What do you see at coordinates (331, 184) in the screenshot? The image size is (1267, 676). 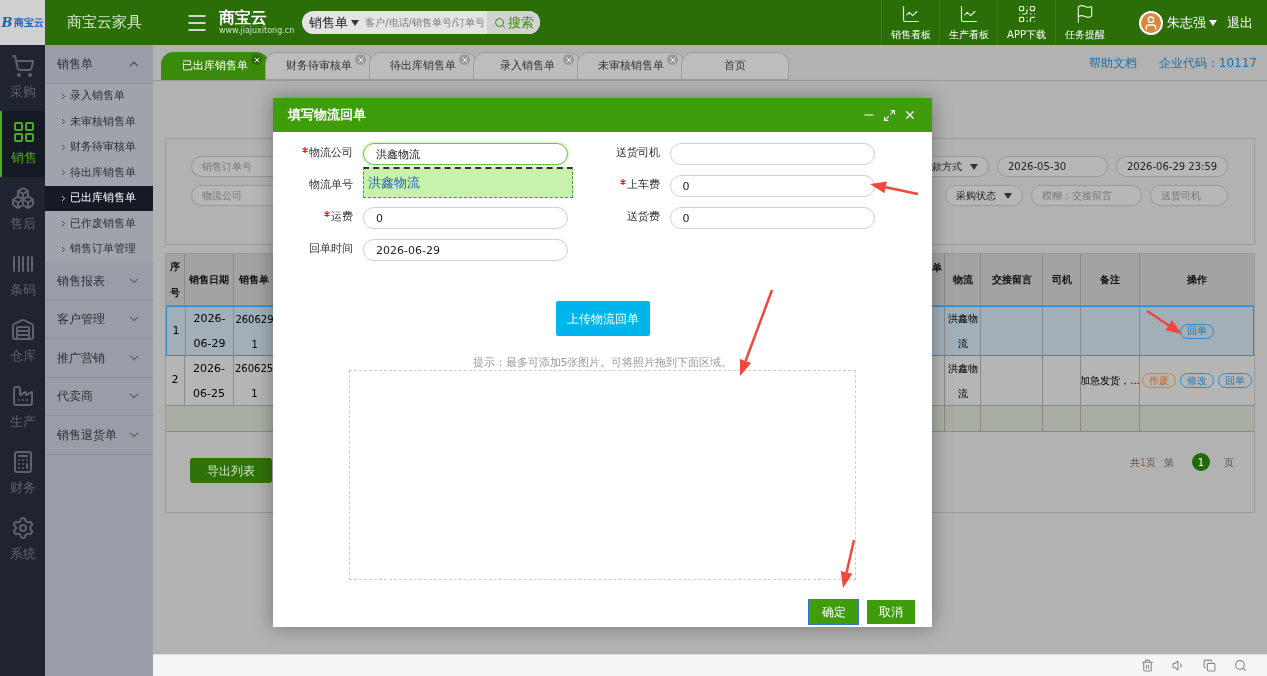 I see `field-label: 物流单号` at bounding box center [331, 184].